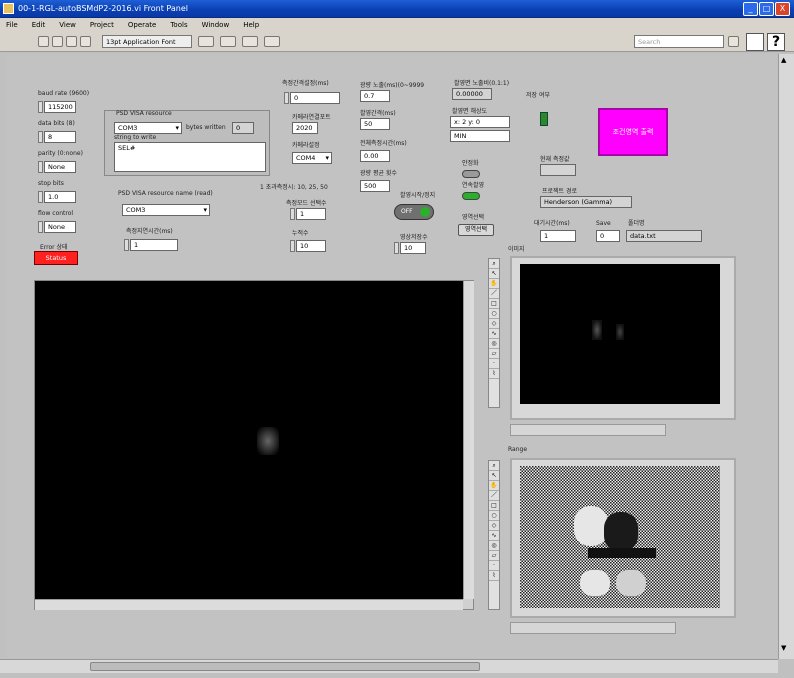 This screenshot has height=678, width=794. Describe the element at coordinates (40, 227) in the screenshot. I see `flow-spin` at that location.